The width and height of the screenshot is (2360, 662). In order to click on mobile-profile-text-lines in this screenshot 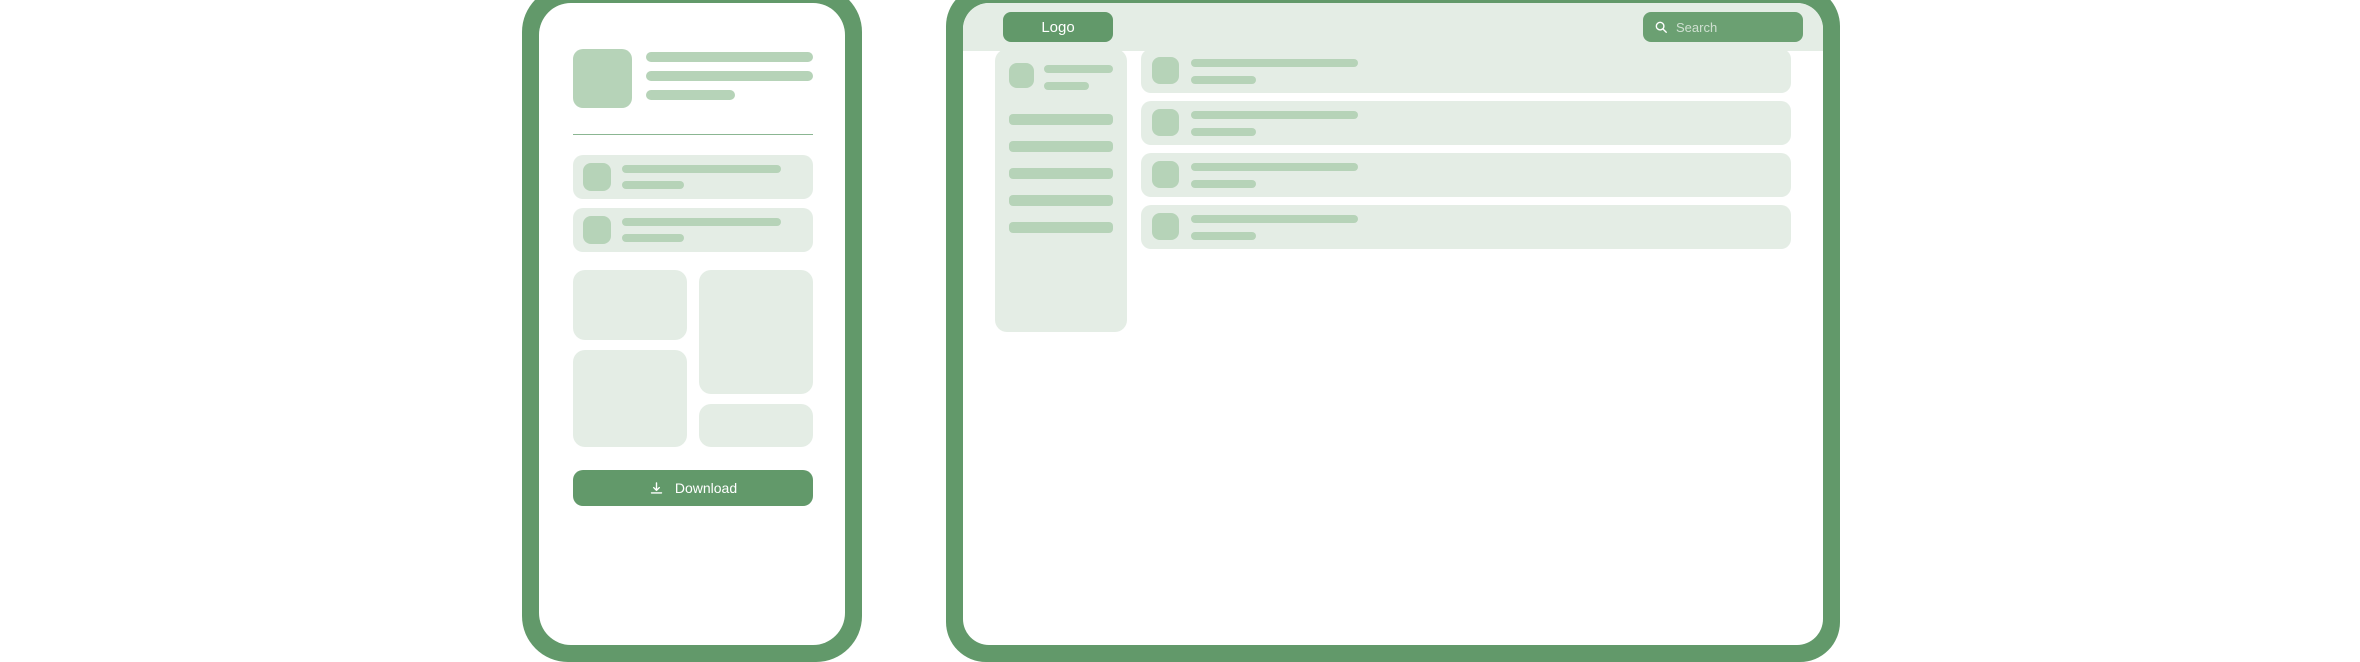, I will do `click(729, 74)`.